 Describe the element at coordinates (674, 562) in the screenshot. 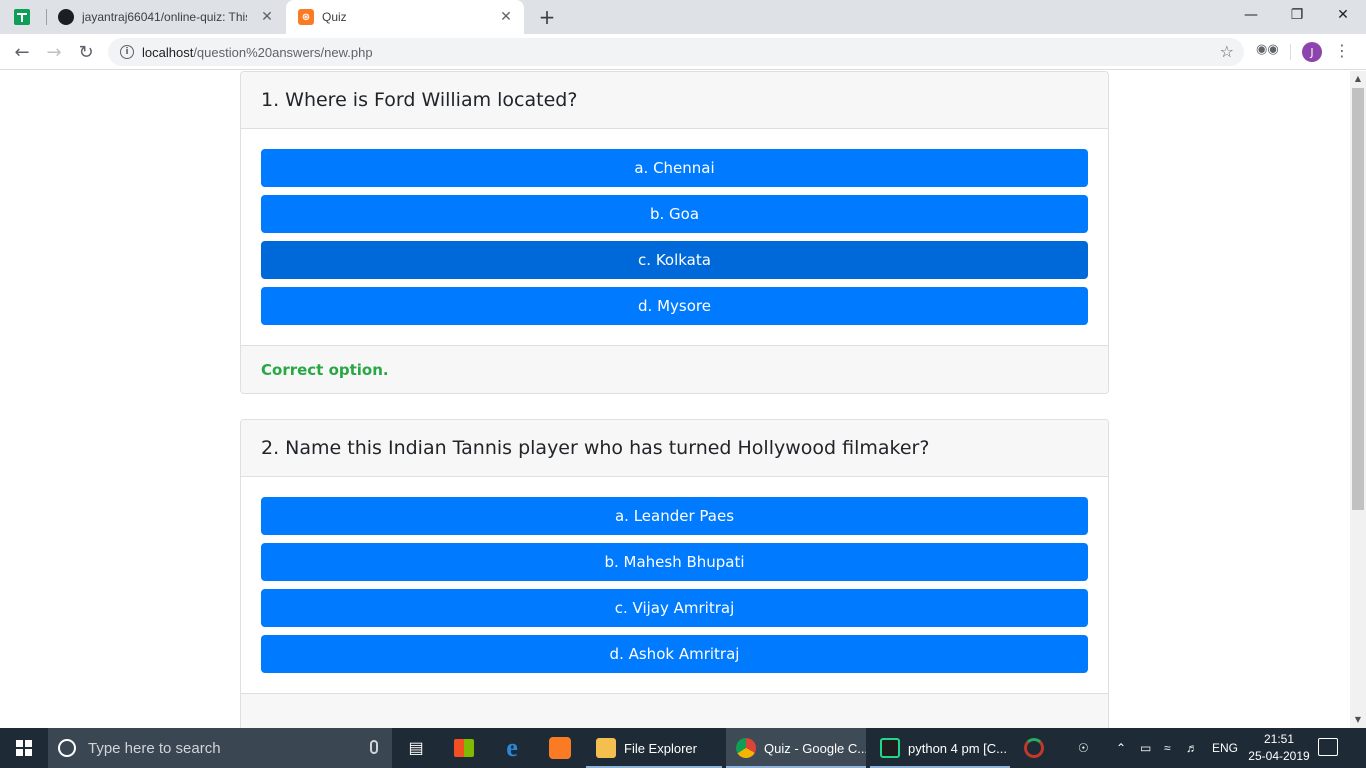

I see `option-button: b. Mahesh Bhupati` at that location.